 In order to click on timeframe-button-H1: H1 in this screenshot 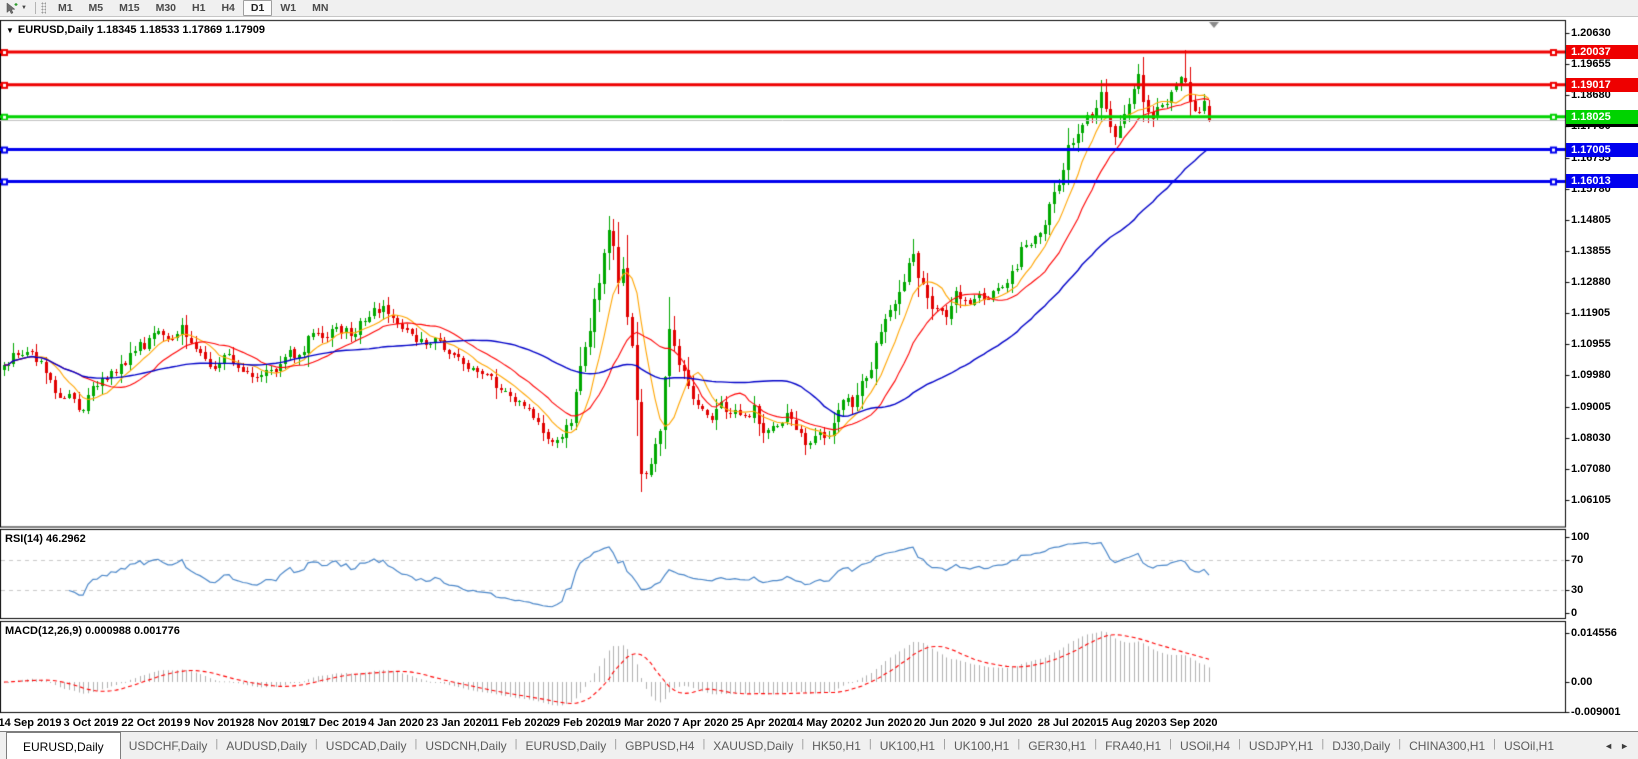, I will do `click(198, 8)`.